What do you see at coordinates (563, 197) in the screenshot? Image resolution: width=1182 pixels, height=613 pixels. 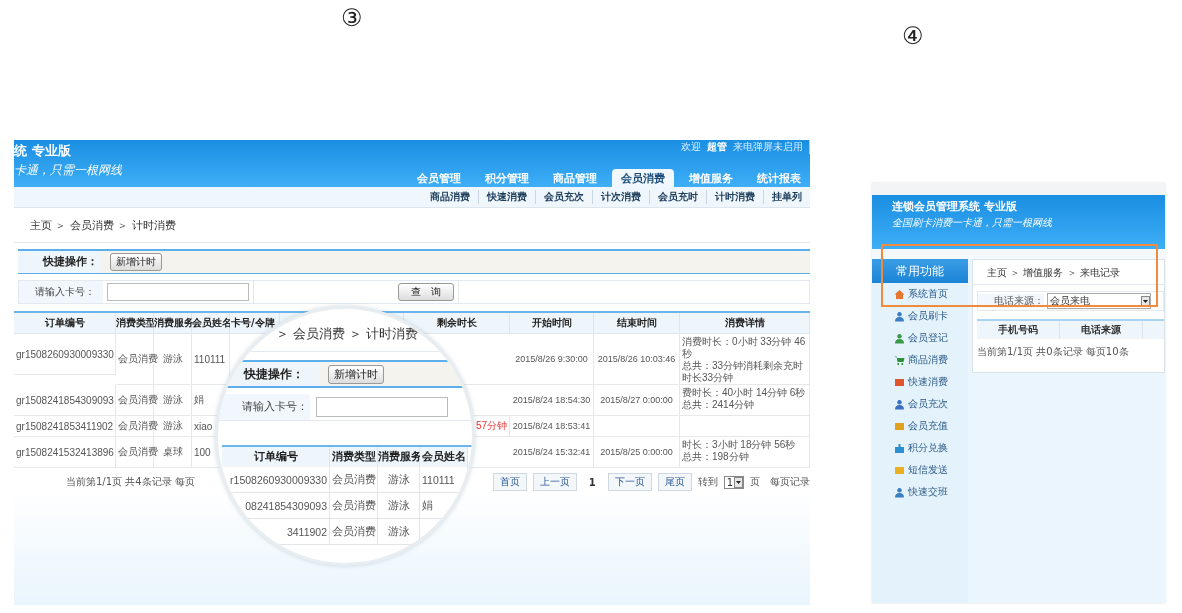 I see `sub-nav-link: 会员充次` at bounding box center [563, 197].